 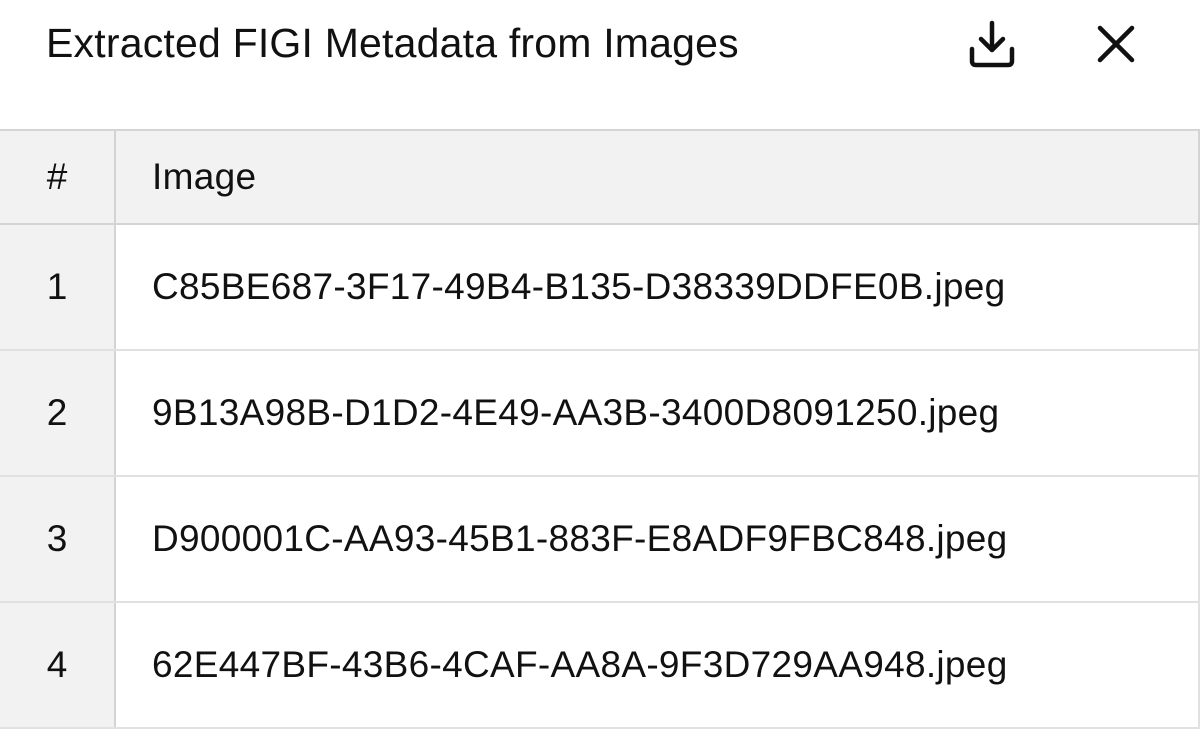 I want to click on row-number: 2, so click(x=58, y=413).